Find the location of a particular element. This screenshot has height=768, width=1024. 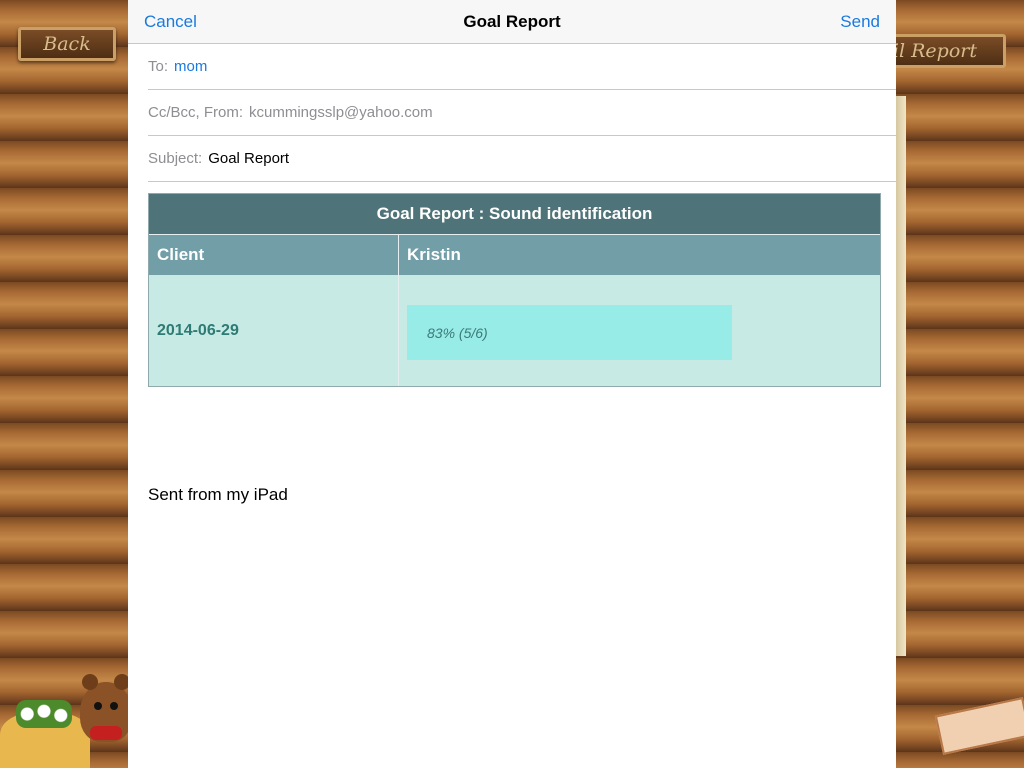

report-title: Goal Report : Sound identification is located at coordinates (514, 214).